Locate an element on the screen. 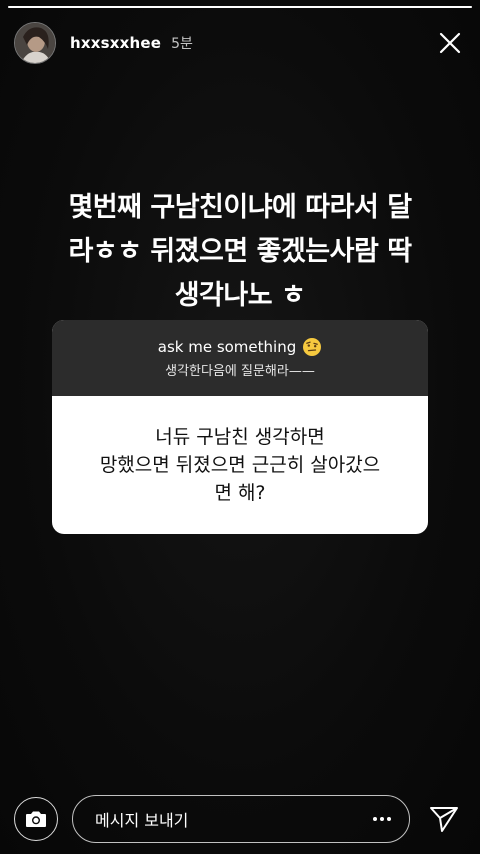  avatar is located at coordinates (35, 43).